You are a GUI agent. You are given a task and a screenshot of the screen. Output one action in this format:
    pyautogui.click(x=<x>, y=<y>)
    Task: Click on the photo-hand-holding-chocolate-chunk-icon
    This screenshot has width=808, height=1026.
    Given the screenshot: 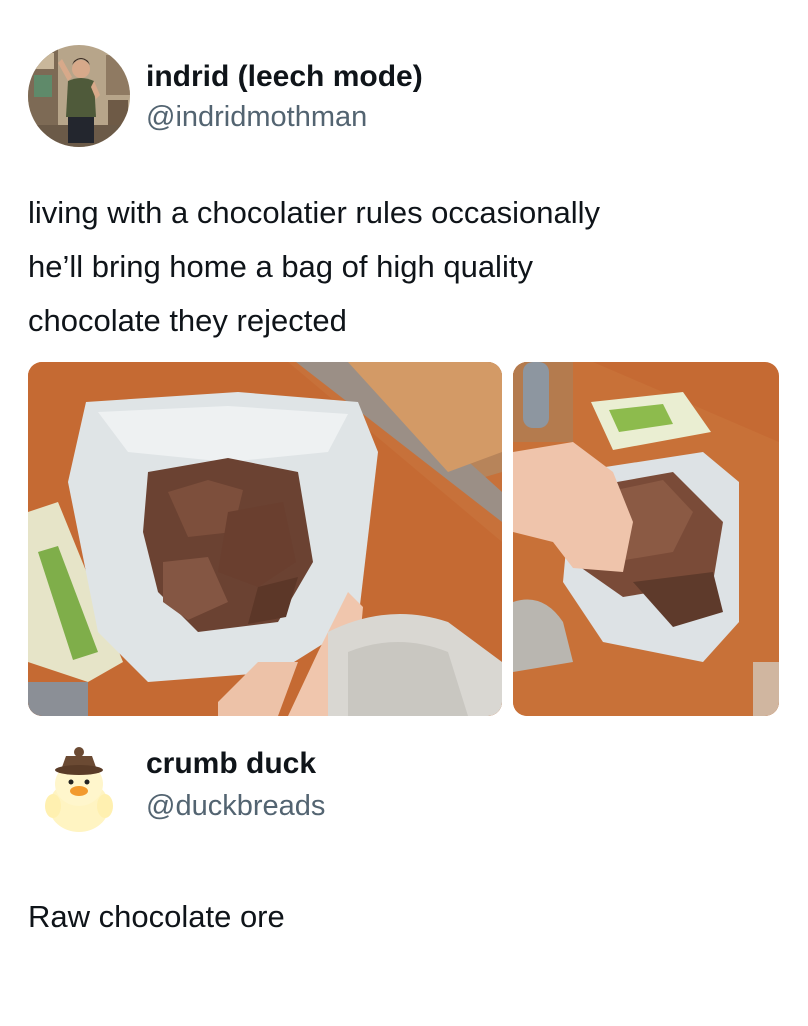 What is the action you would take?
    pyautogui.click(x=646, y=539)
    